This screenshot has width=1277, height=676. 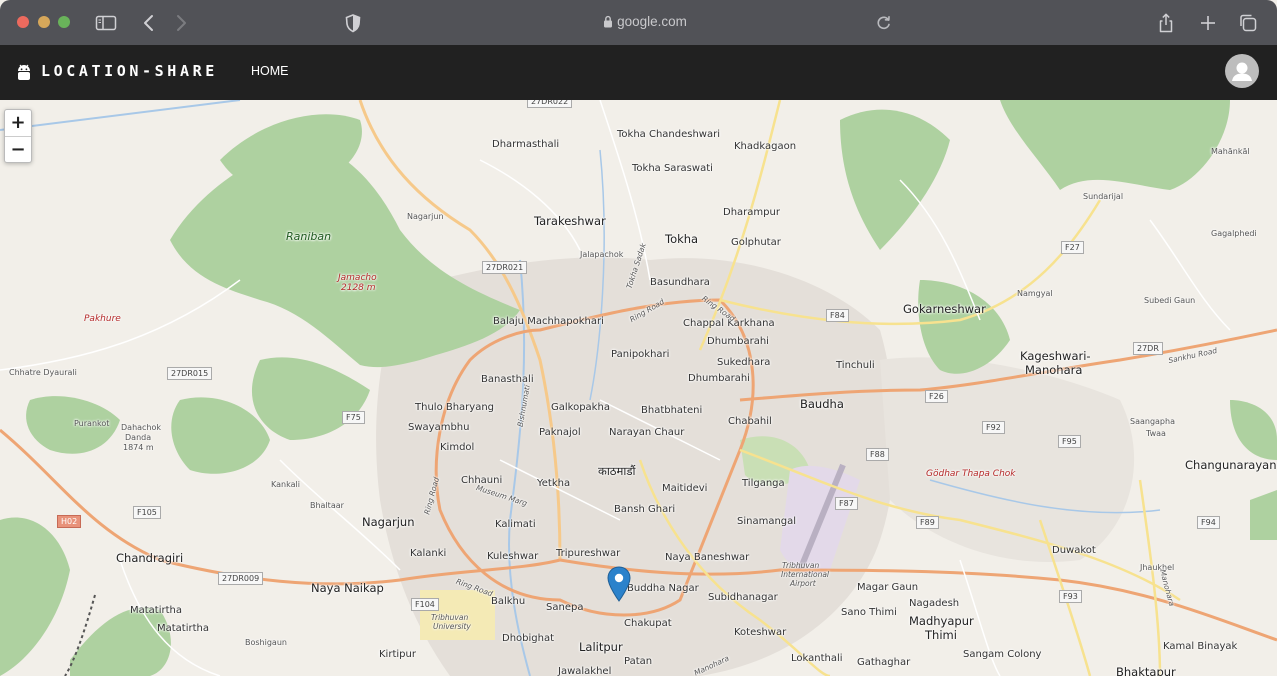 What do you see at coordinates (1208, 23) in the screenshot?
I see `new-tab-icon` at bounding box center [1208, 23].